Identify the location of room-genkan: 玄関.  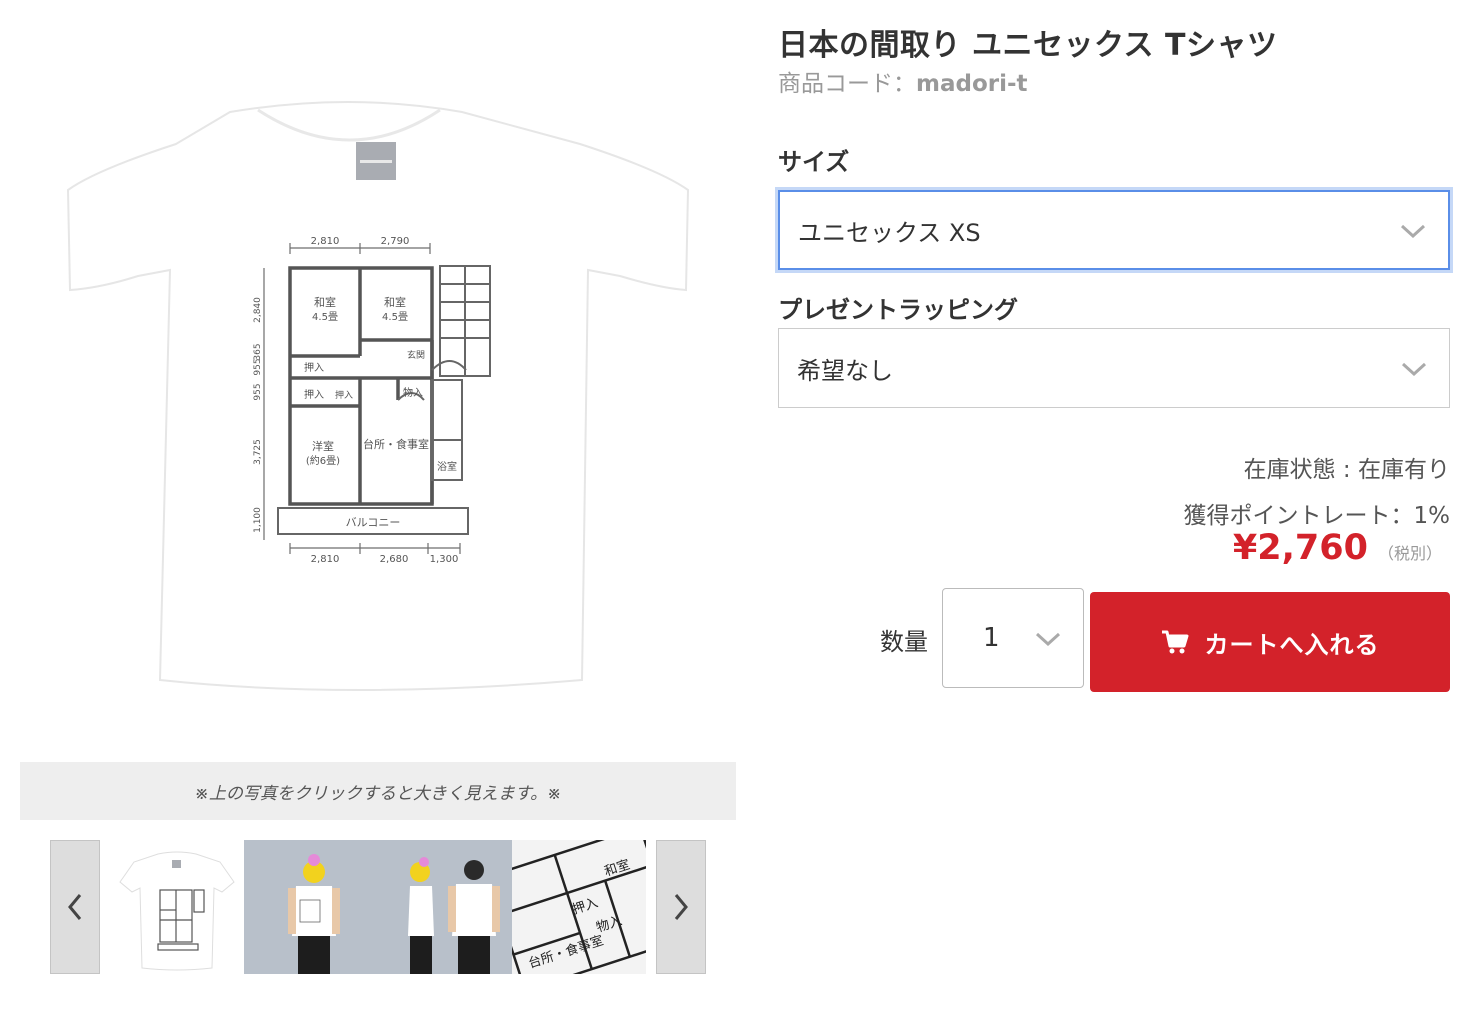
(416, 355).